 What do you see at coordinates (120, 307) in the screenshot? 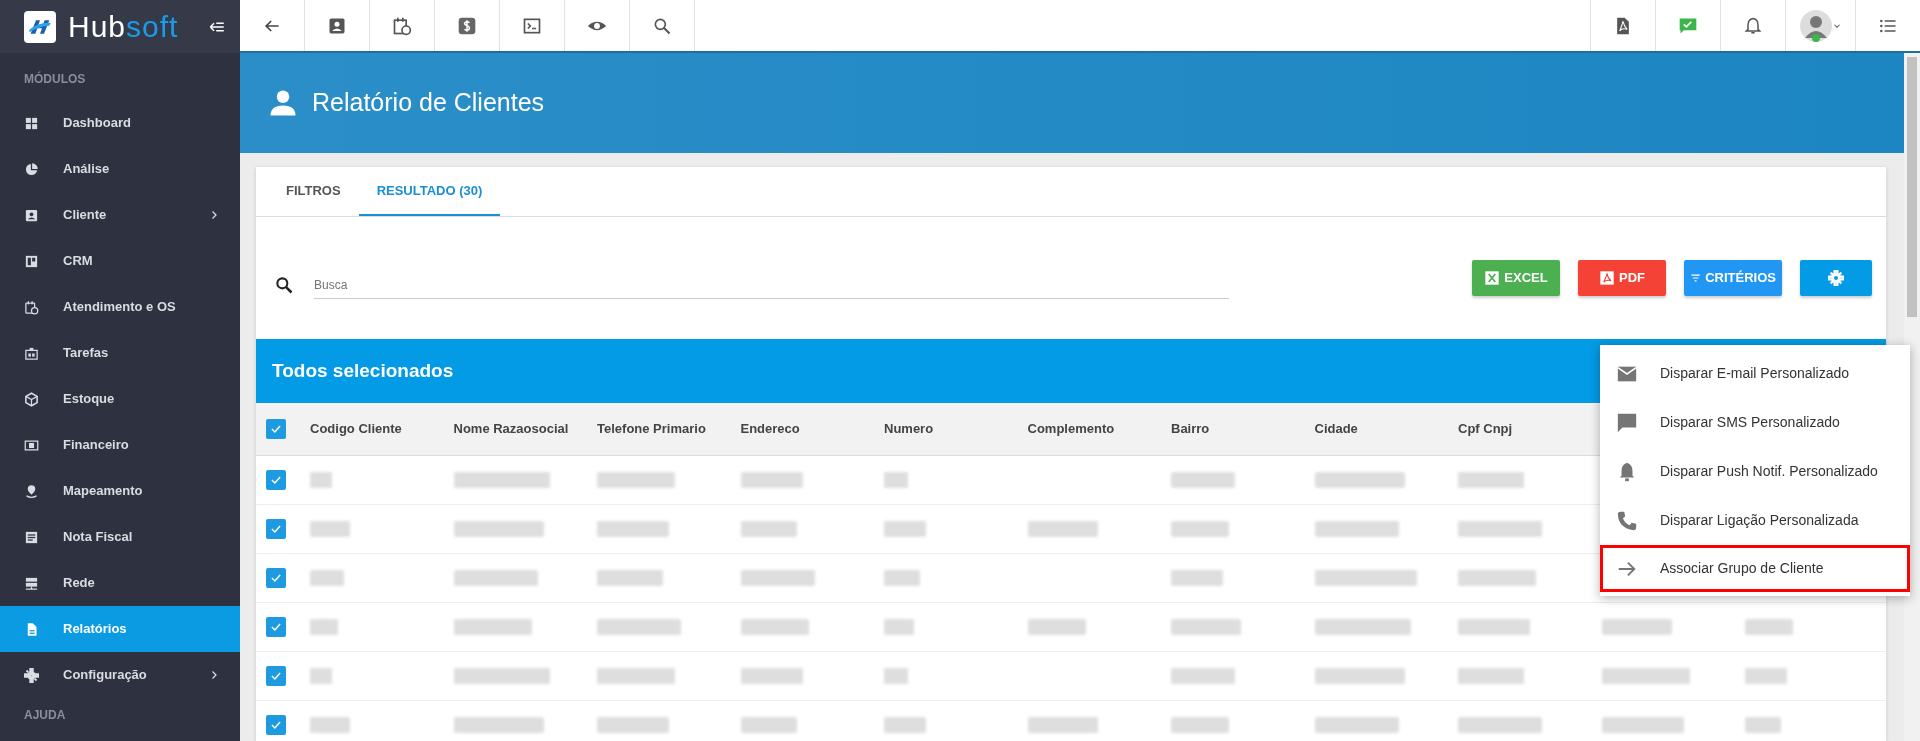
I see `sidebar-item: Atendimento e OS` at bounding box center [120, 307].